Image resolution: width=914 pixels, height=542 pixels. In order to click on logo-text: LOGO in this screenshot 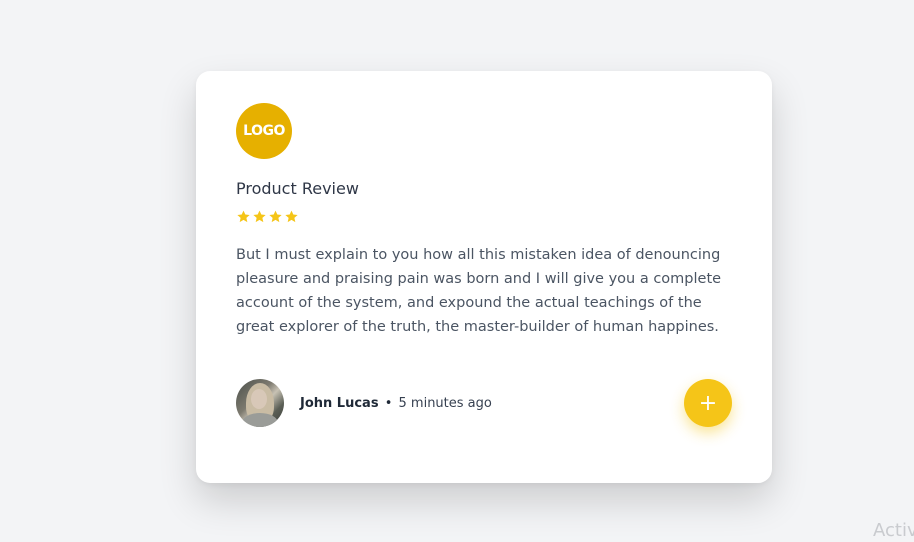, I will do `click(264, 131)`.